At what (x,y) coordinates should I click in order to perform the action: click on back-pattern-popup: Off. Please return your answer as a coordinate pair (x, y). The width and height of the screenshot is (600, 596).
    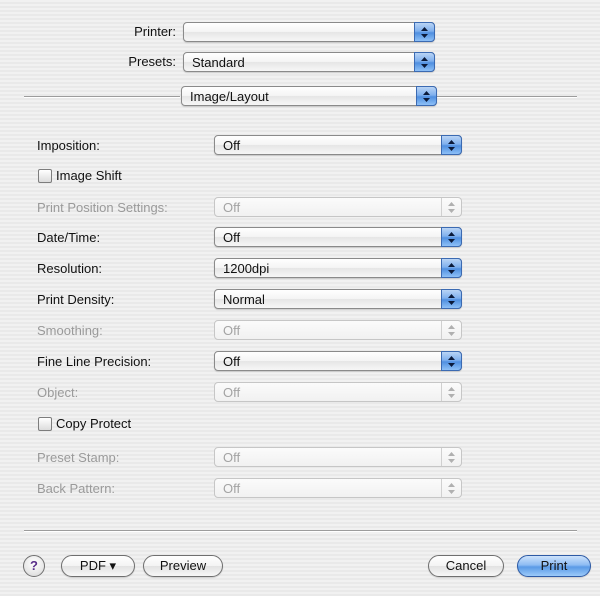
    Looking at the image, I should click on (338, 488).